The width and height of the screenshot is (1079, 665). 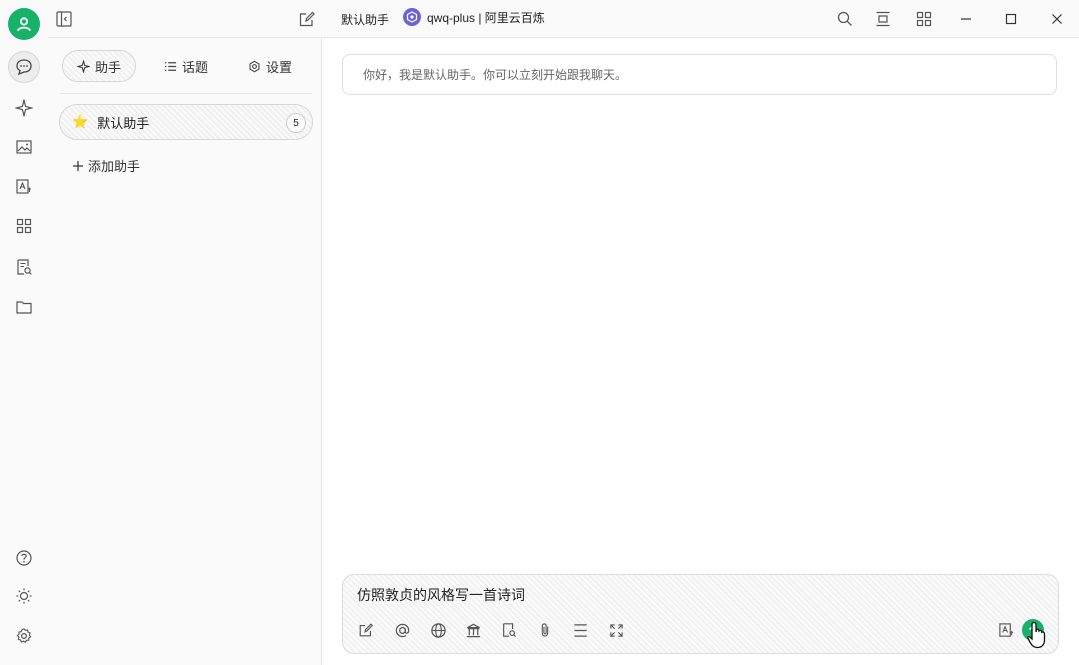 I want to click on hand-cursor-icon, so click(x=1036, y=635).